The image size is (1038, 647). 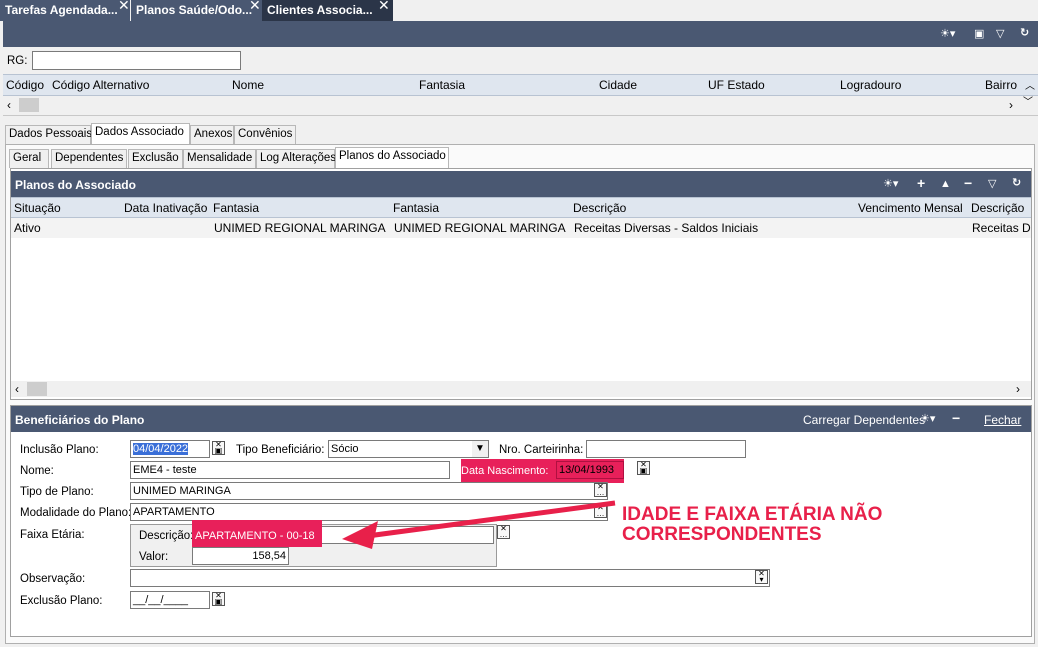 What do you see at coordinates (48, 134) in the screenshot?
I see `tab-dados-pessoais: Dados Pessoais` at bounding box center [48, 134].